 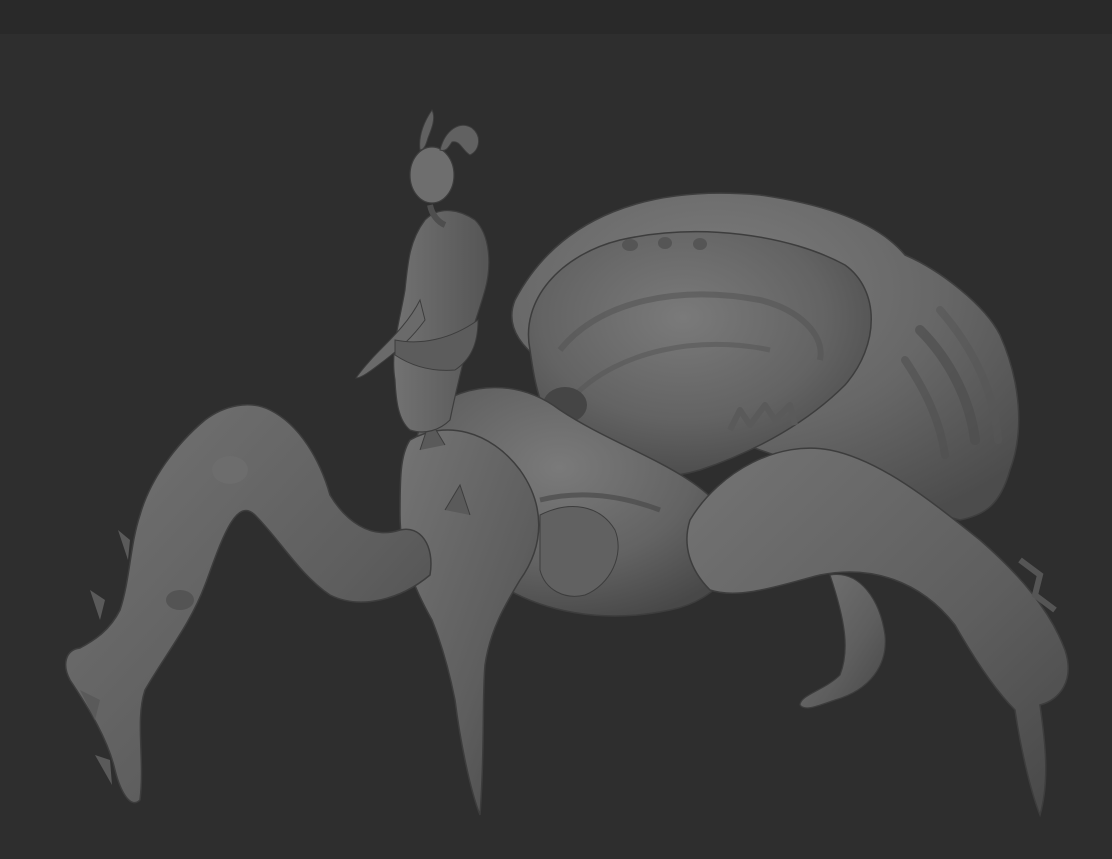 I want to click on rider-figure, so click(x=422, y=271).